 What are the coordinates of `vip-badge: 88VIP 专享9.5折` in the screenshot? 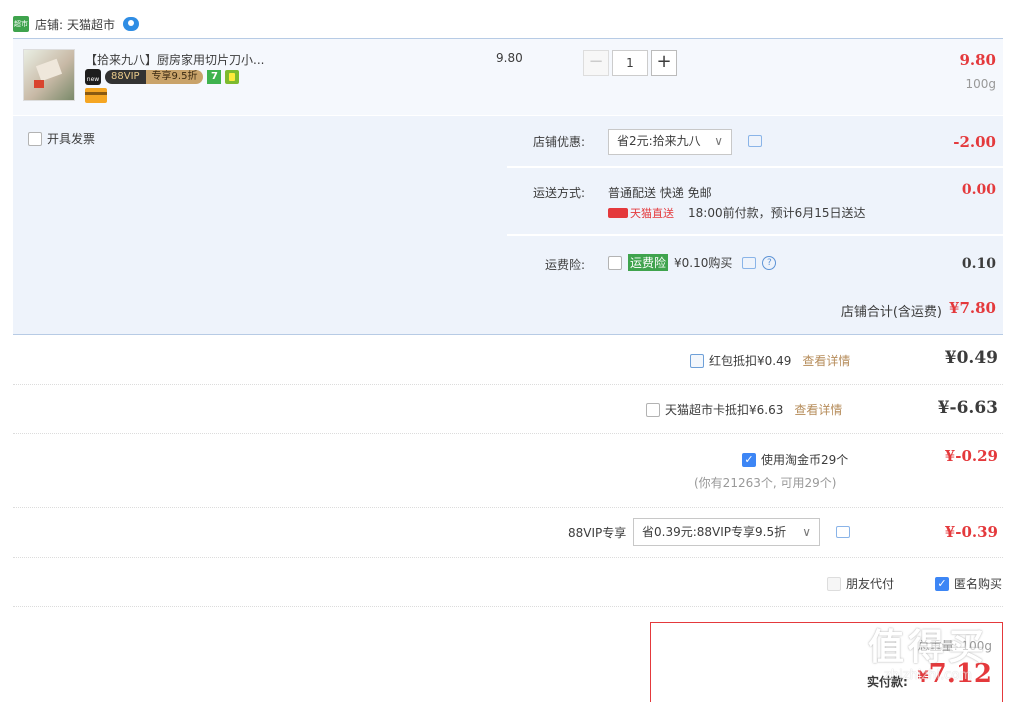 It's located at (154, 77).